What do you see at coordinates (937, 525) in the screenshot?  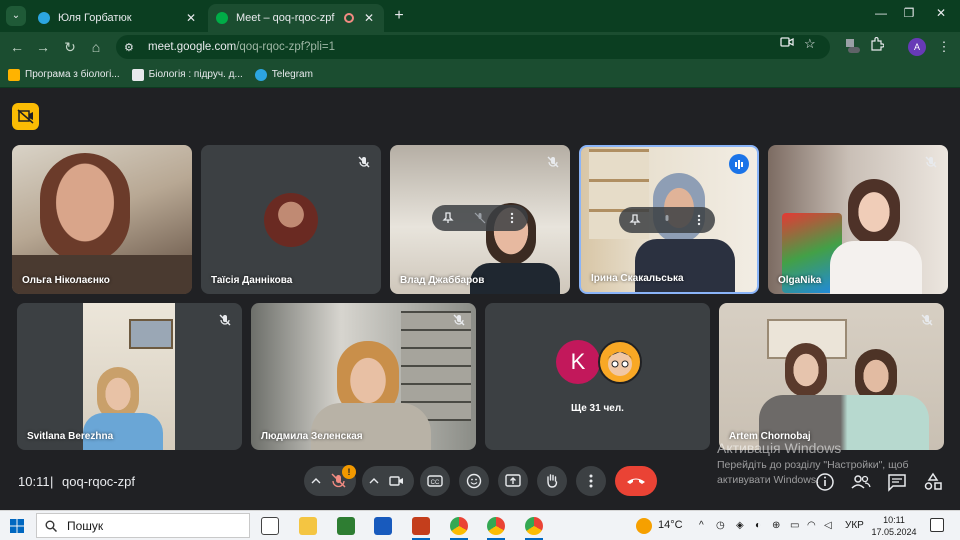 I see `notifications-icon` at bounding box center [937, 525].